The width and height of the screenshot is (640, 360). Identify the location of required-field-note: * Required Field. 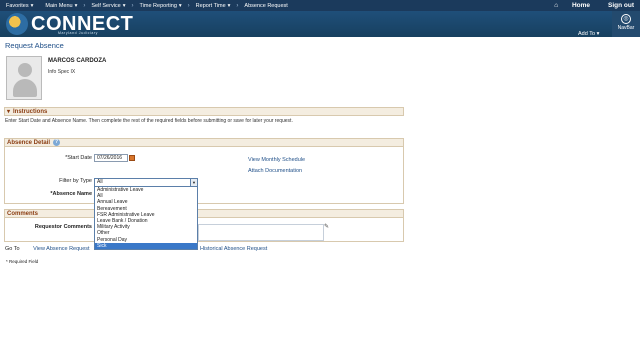
(22, 261).